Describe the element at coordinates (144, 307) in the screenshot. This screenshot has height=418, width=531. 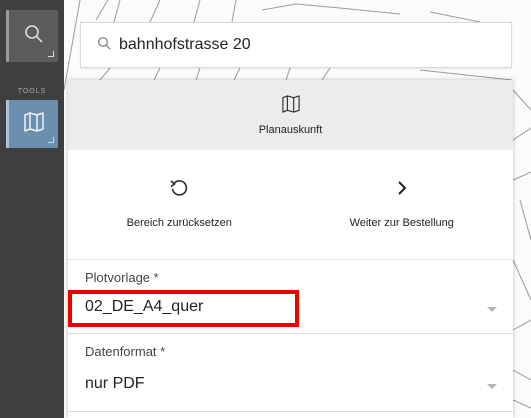
I see `plotvorlage-select: 02_DE_A4_quer` at that location.